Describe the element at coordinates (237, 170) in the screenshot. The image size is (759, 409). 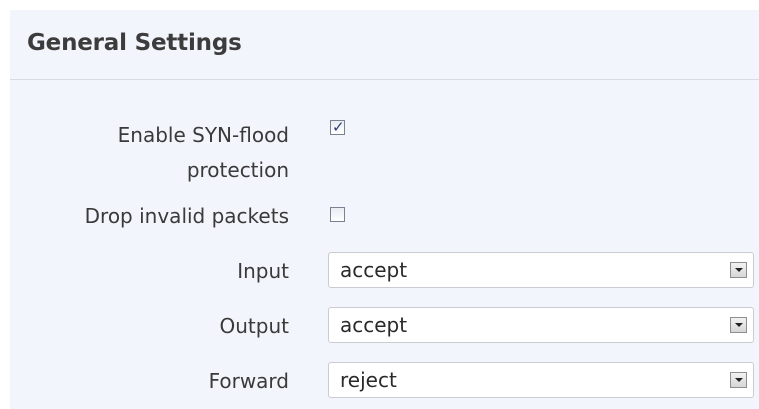
I see `syn-flood-label-line2: protection` at that location.